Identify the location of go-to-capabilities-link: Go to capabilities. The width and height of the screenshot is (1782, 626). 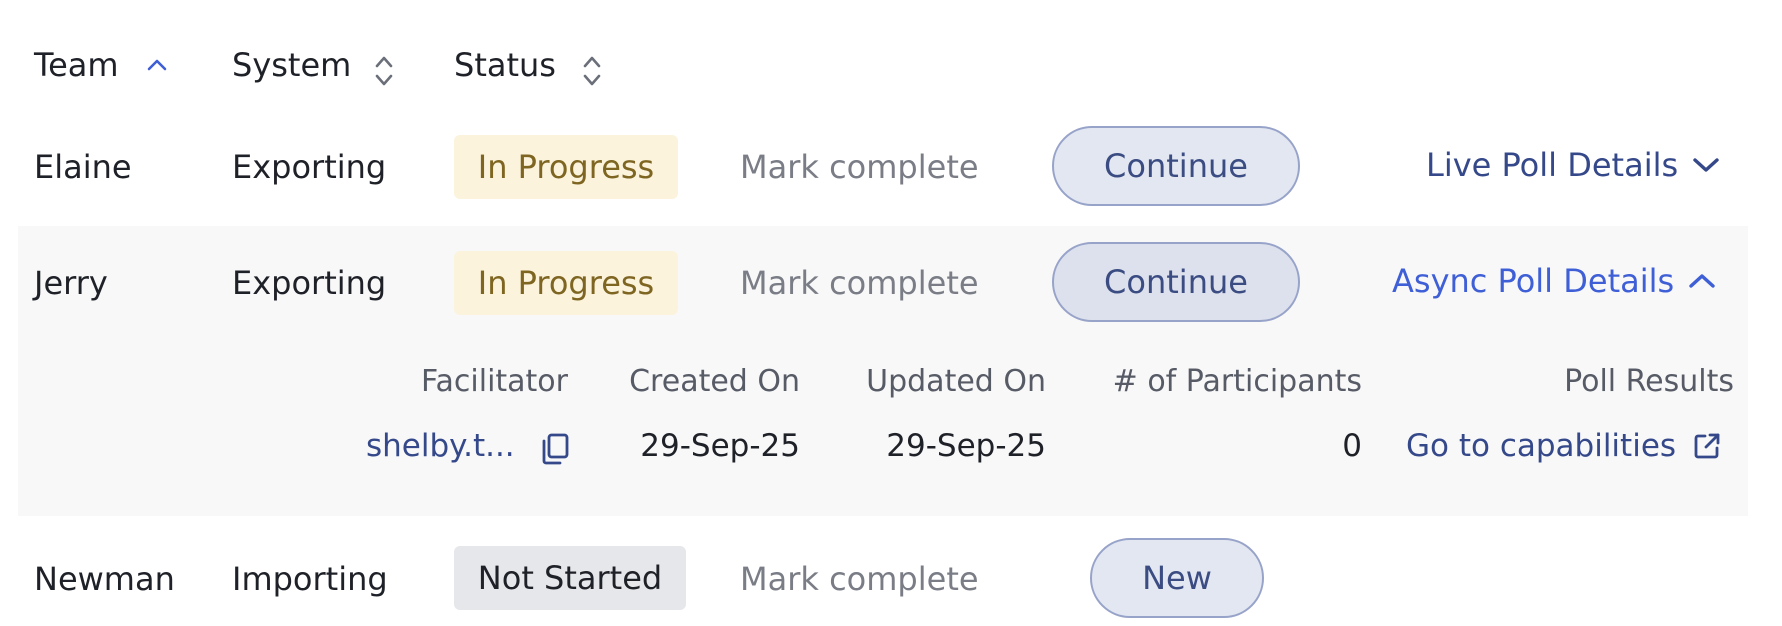
(1564, 446).